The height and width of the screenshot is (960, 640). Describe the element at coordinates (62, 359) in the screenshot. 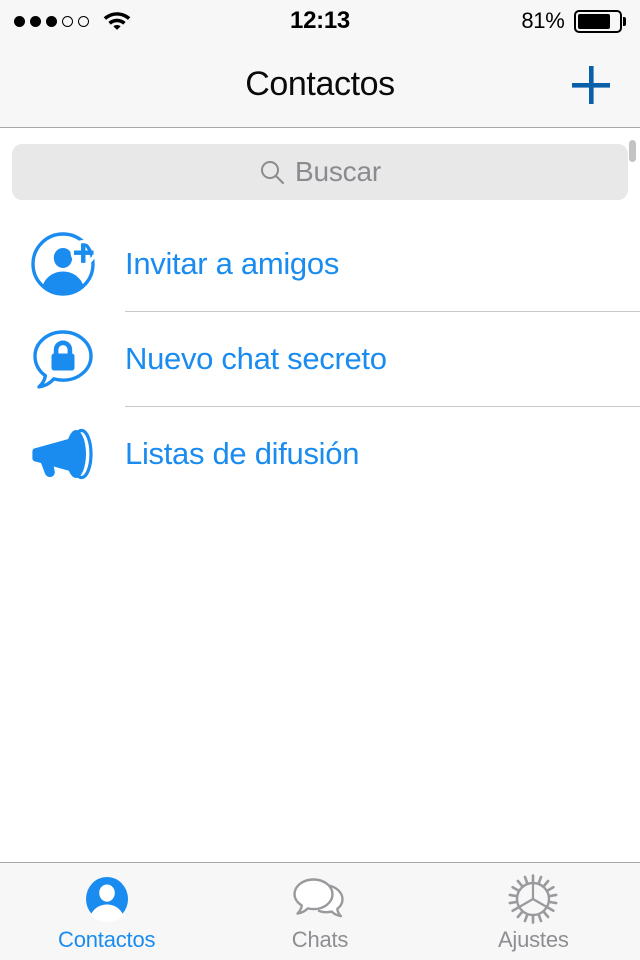

I see `lock-bubble-icon` at that location.